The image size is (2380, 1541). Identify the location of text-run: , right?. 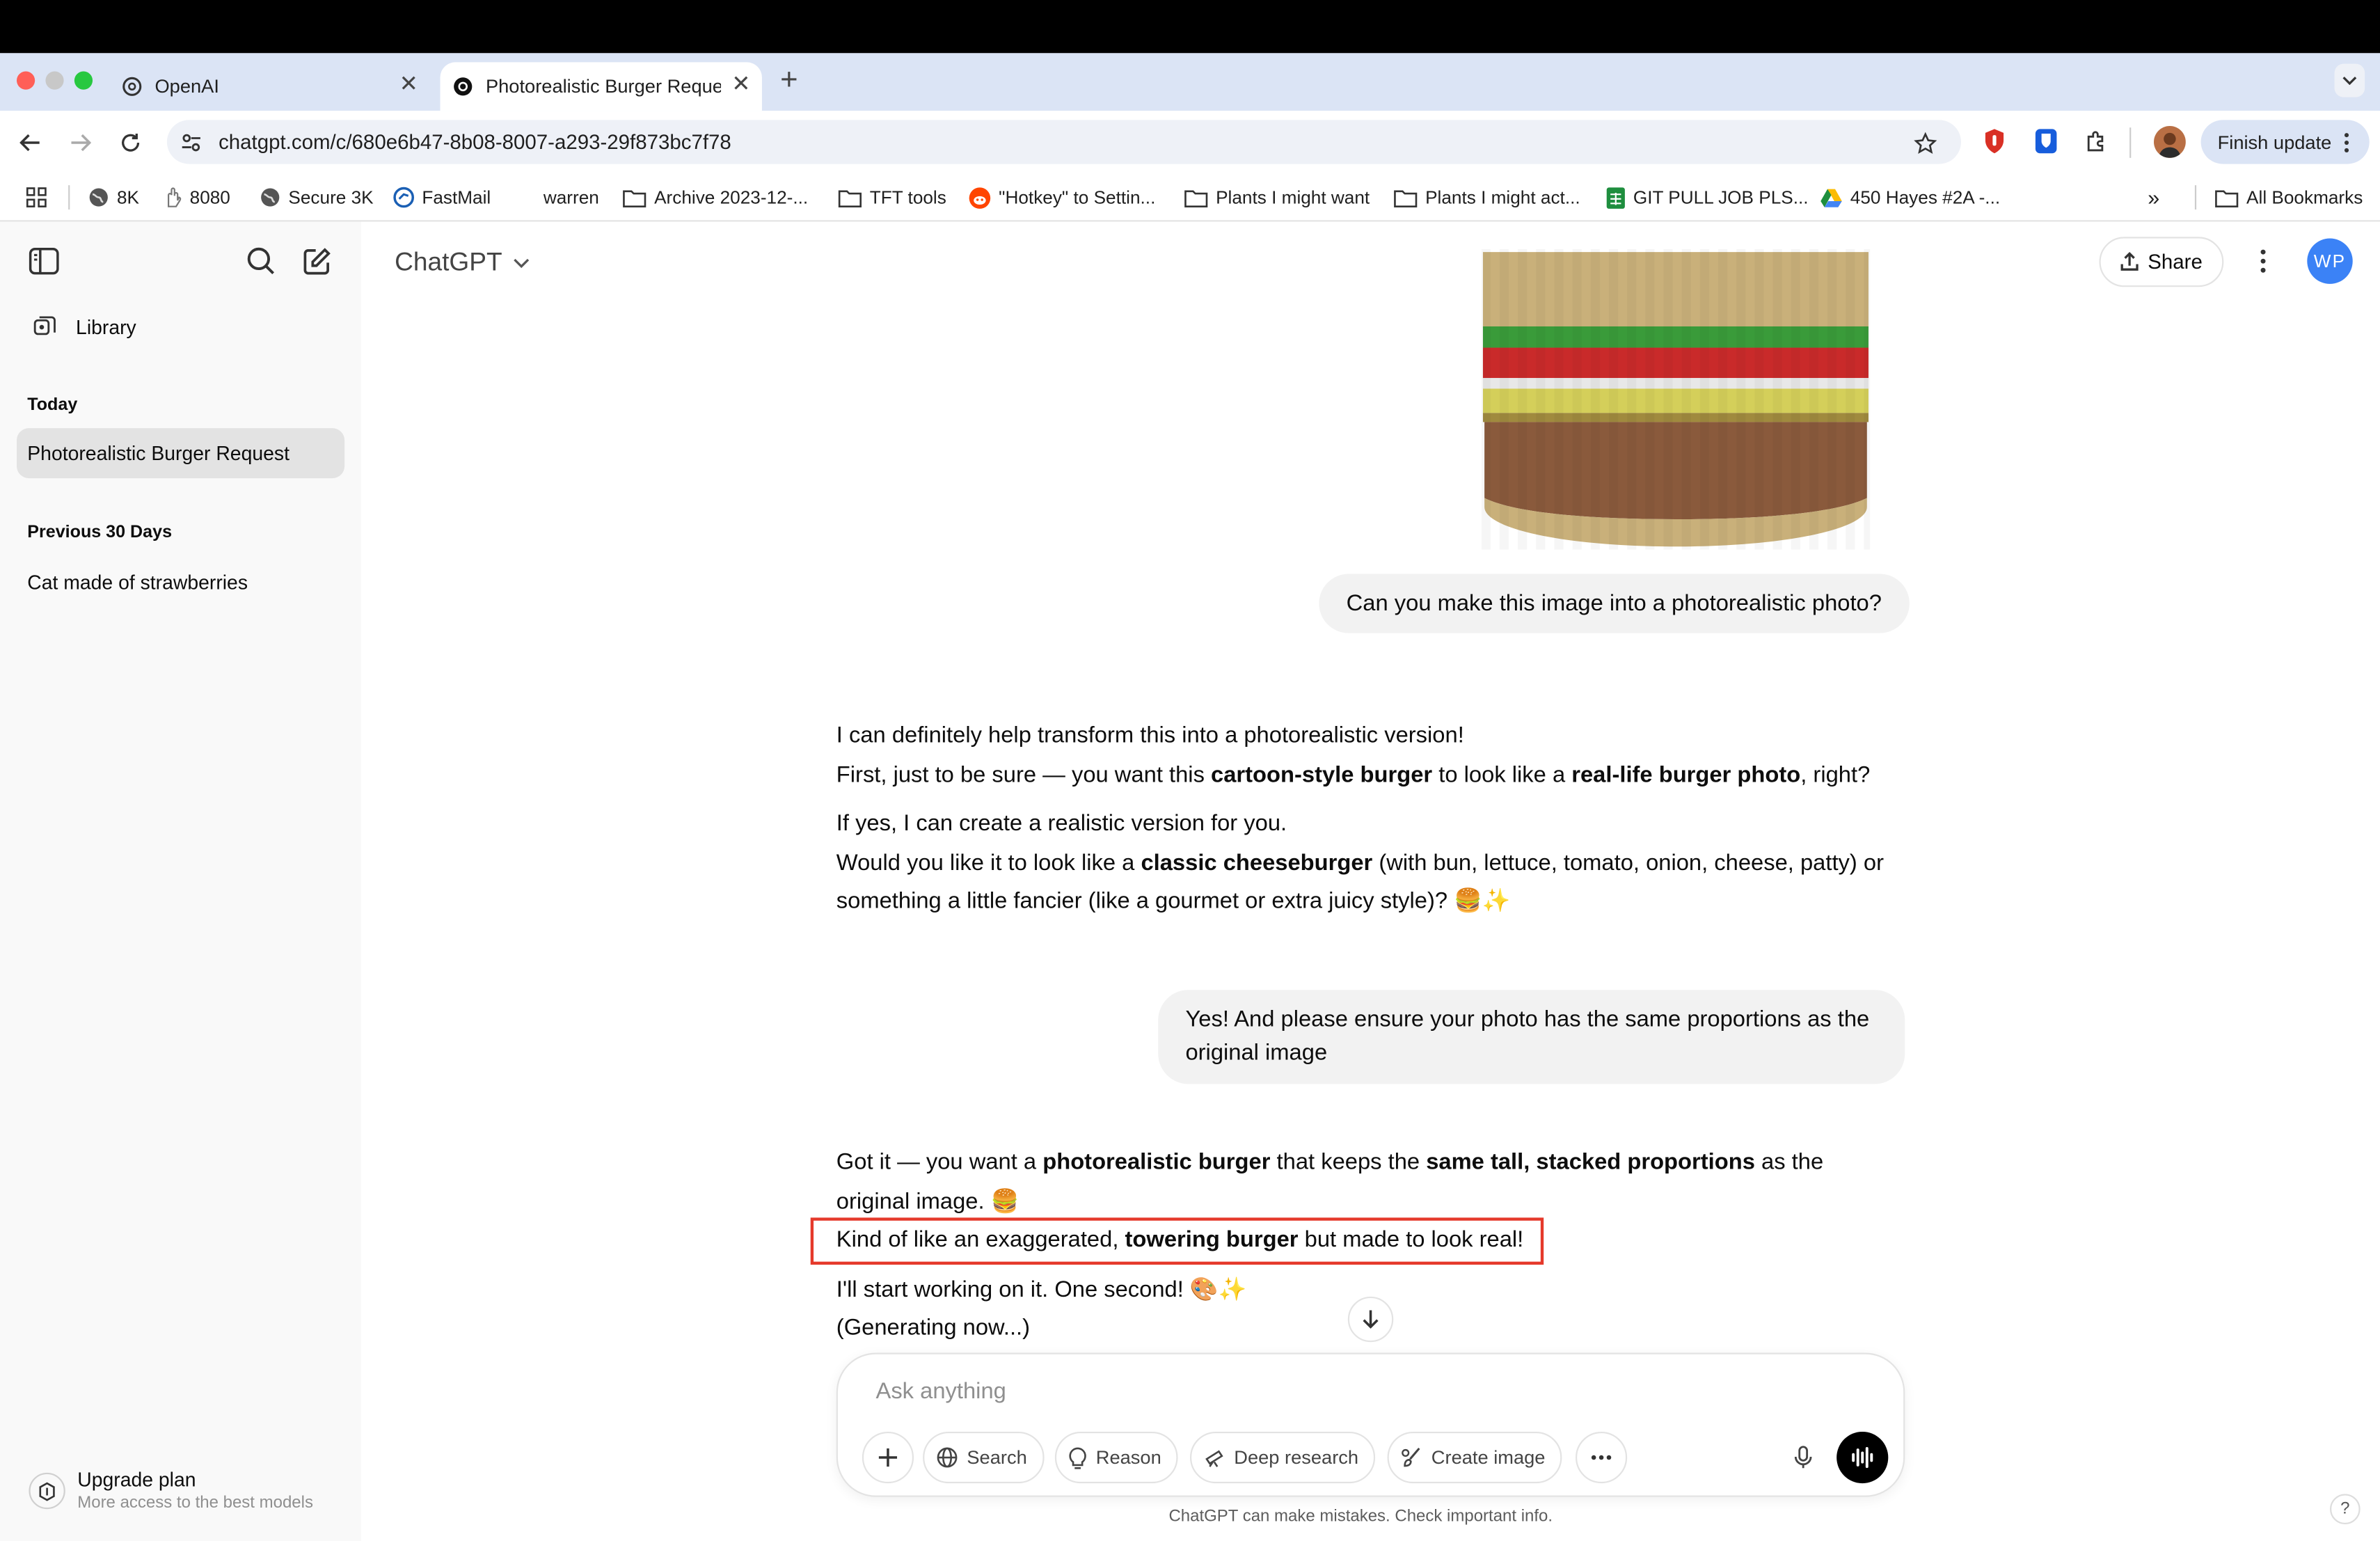
(1836, 774).